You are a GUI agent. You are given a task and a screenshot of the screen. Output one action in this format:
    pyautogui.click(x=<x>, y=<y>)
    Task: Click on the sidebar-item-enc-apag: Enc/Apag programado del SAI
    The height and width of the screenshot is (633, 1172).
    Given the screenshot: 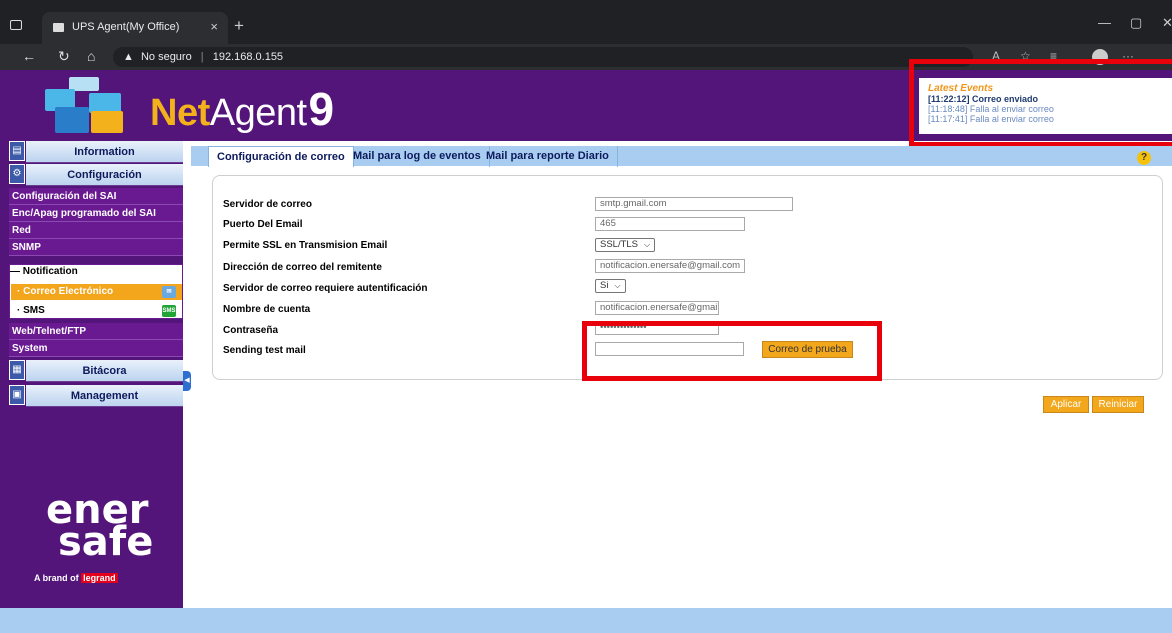 What is the action you would take?
    pyautogui.click(x=96, y=213)
    